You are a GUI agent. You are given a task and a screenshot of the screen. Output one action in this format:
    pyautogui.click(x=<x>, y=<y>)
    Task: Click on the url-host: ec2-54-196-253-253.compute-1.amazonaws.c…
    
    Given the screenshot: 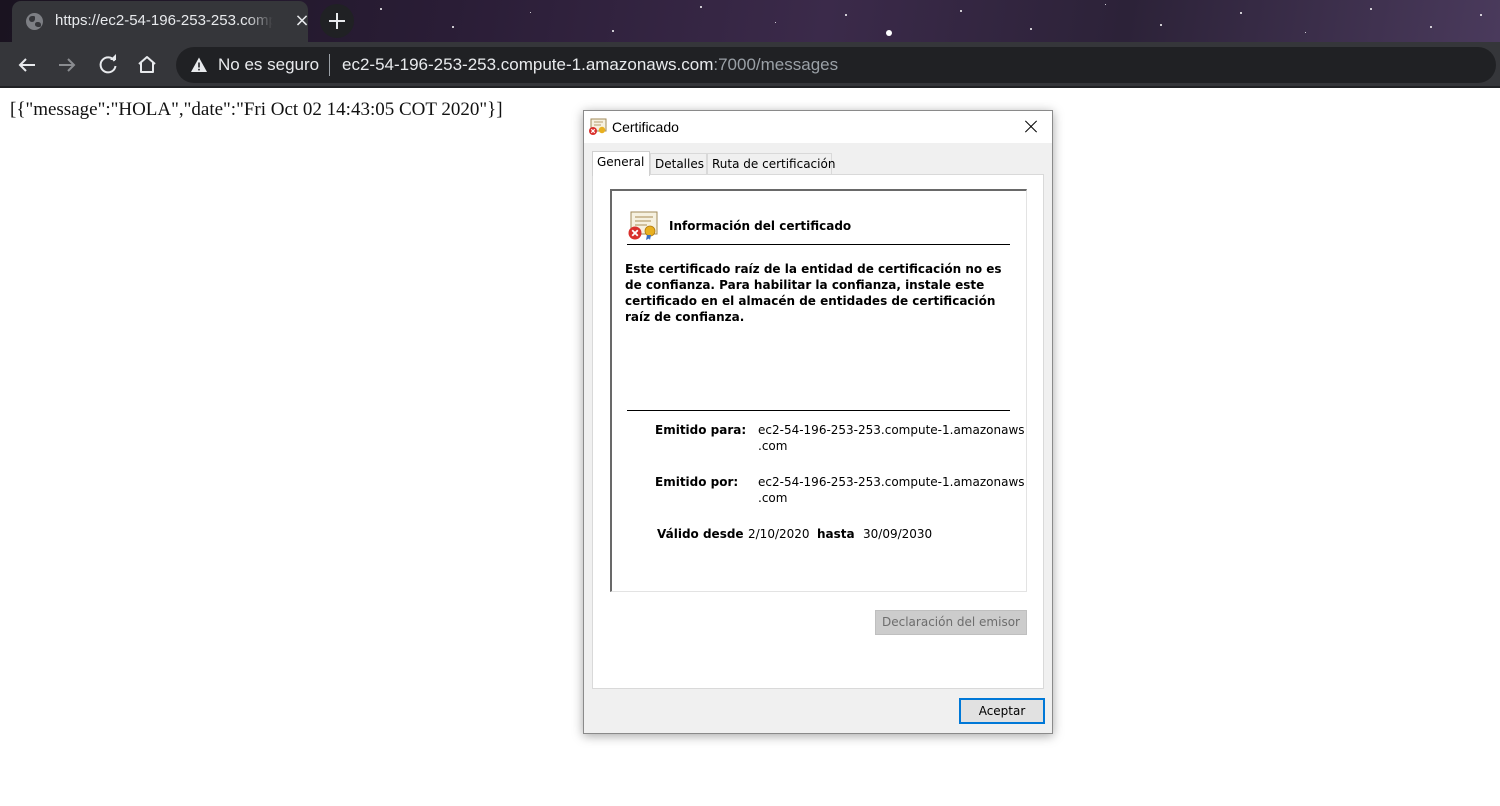 What is the action you would take?
    pyautogui.click(x=528, y=64)
    